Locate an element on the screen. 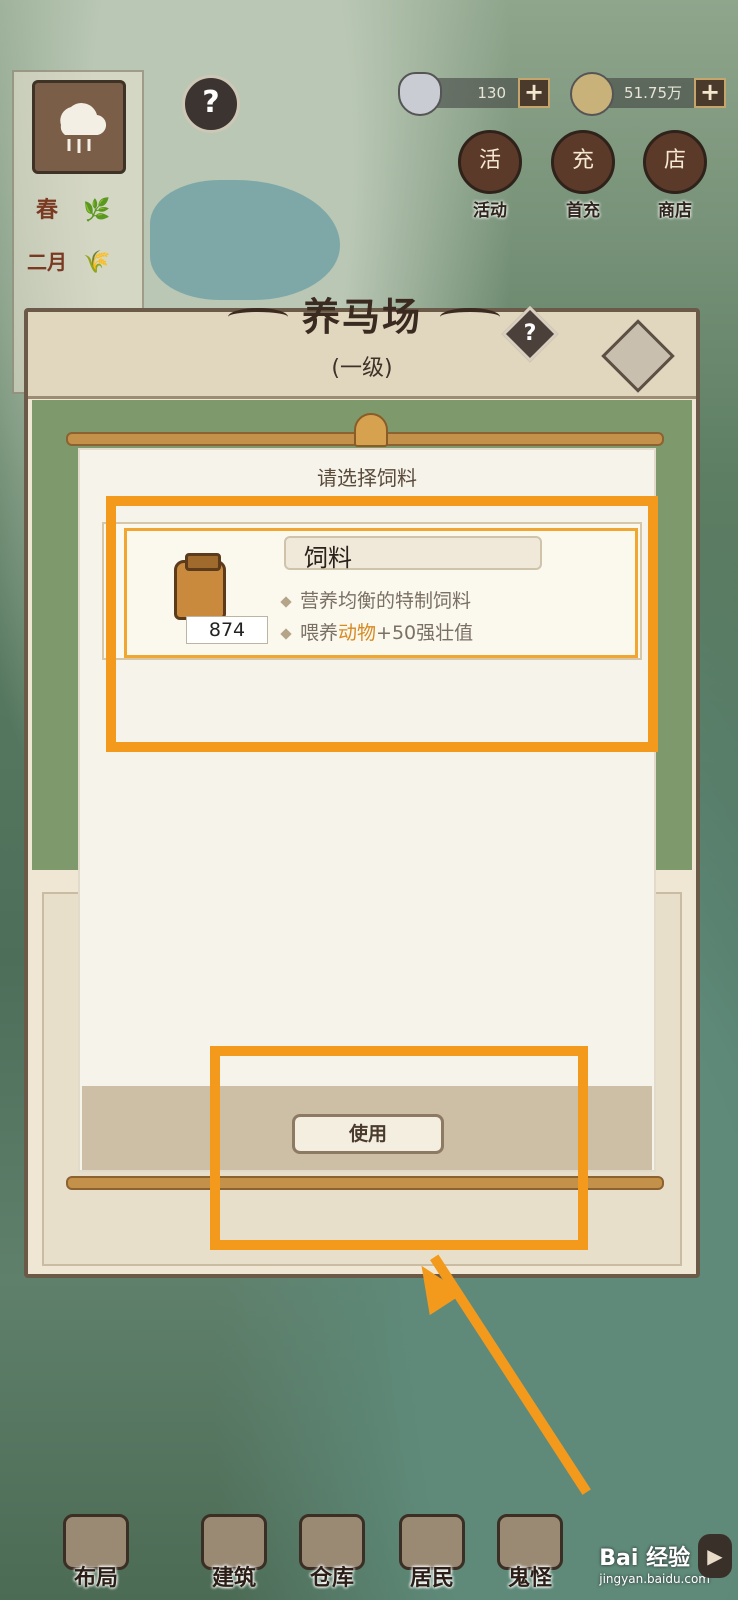 Image resolution: width=738 pixels, height=1600 pixels. nav-warehouse-label: 仓库 is located at coordinates (331, 1578).